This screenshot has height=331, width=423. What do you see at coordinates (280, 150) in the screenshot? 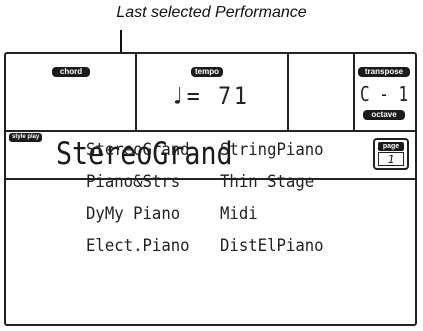
I see `performance-item: StringPiano` at bounding box center [280, 150].